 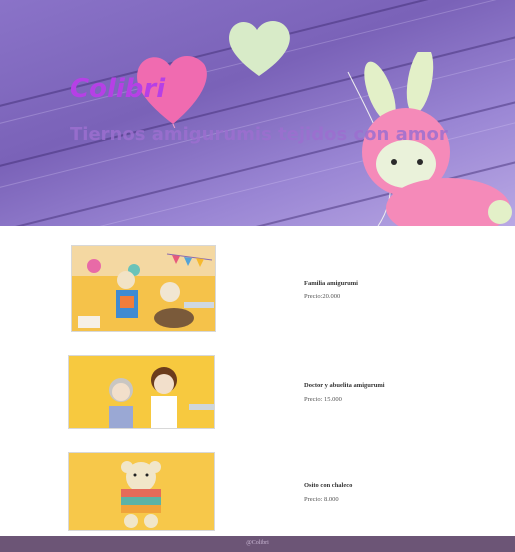 I want to click on product-price: Precio: 15.000, so click(x=323, y=399).